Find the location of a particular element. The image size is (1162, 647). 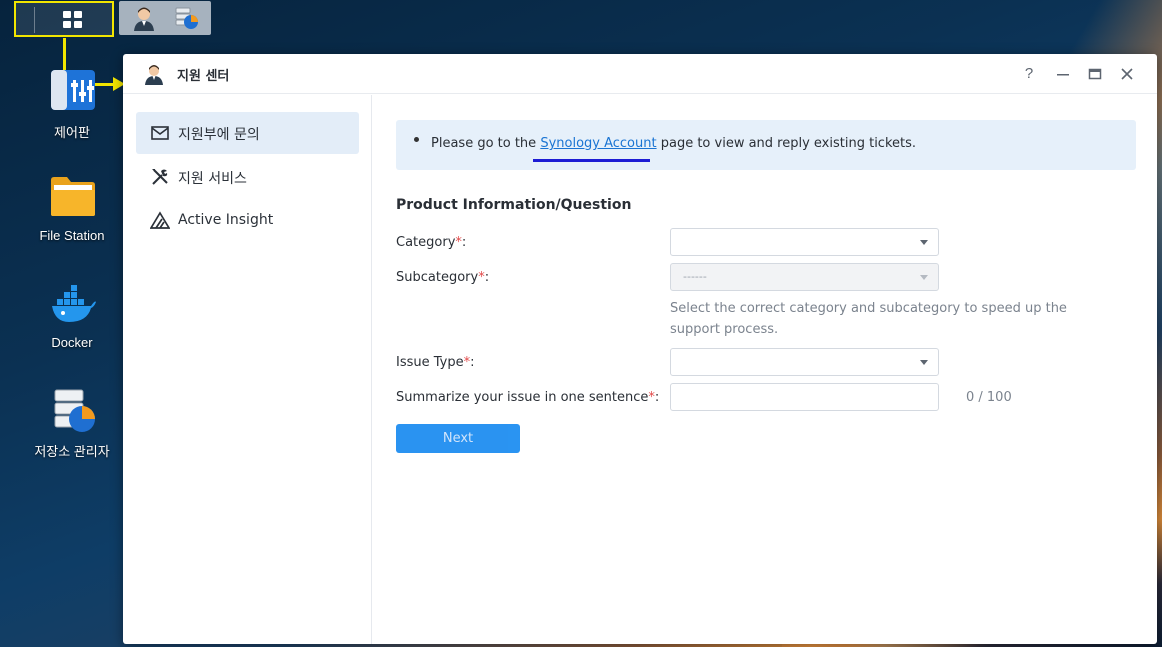

category-select is located at coordinates (804, 242).